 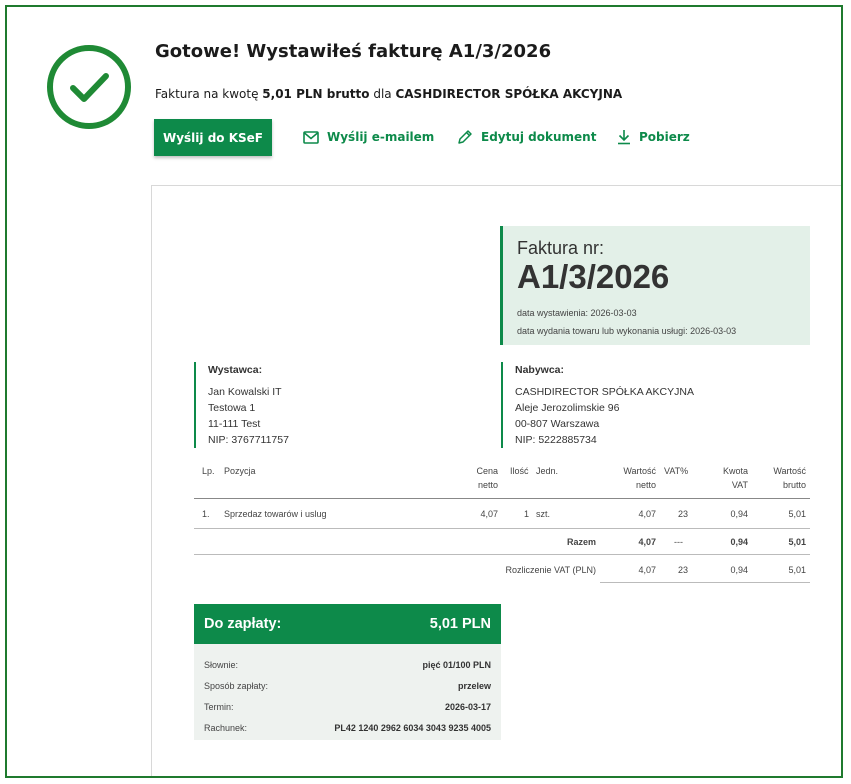 What do you see at coordinates (460, 624) in the screenshot?
I see `payment-amount: 5,01 PLN` at bounding box center [460, 624].